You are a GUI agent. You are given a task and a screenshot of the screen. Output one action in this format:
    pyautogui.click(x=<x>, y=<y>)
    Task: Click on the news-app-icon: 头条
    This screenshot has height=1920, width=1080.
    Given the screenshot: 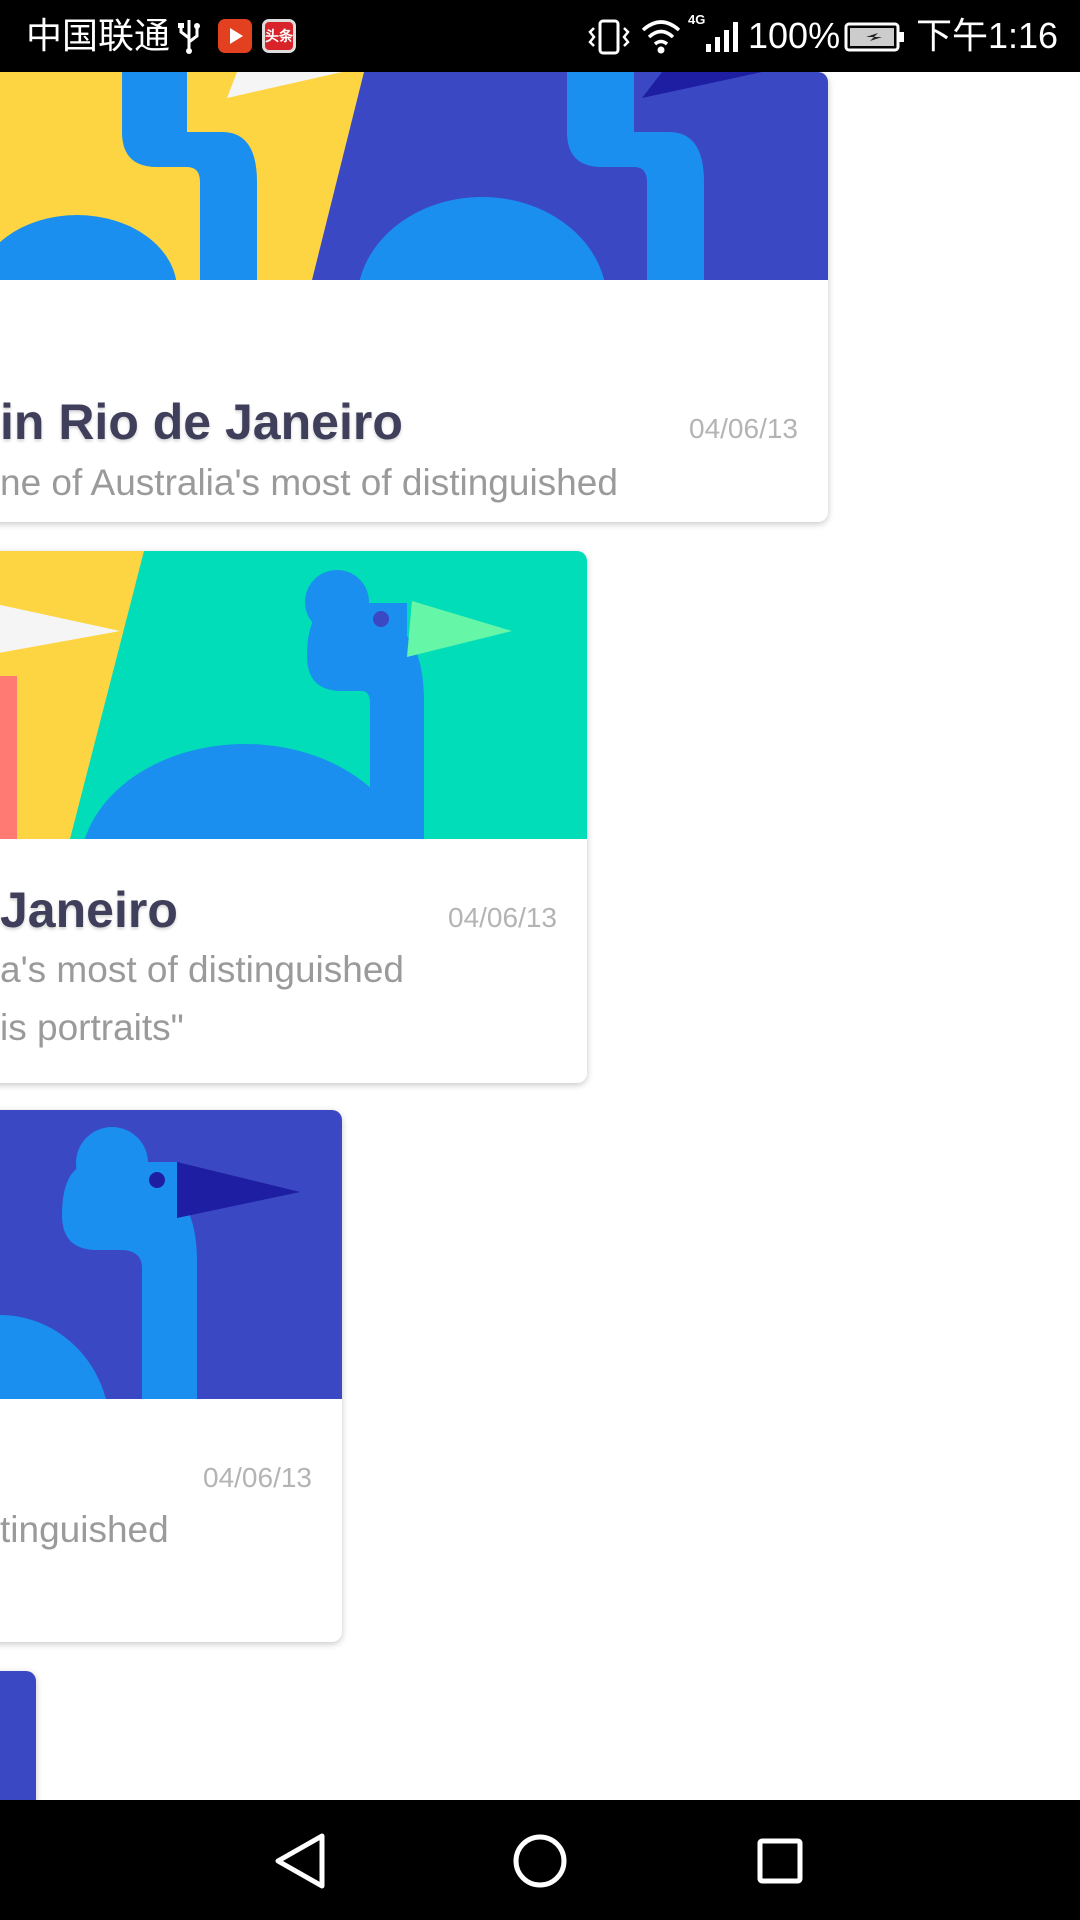 What is the action you would take?
    pyautogui.click(x=279, y=36)
    